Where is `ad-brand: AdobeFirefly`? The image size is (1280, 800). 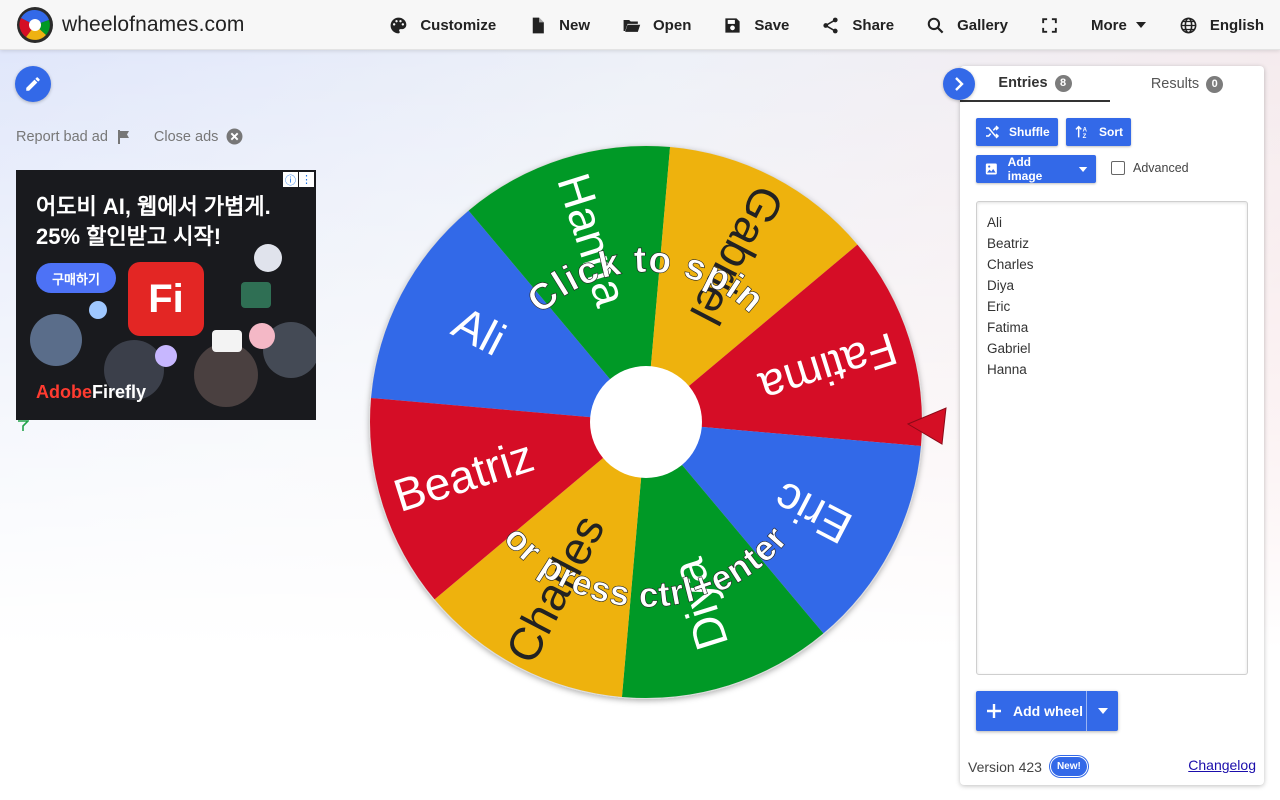
ad-brand: AdobeFirefly is located at coordinates (91, 392).